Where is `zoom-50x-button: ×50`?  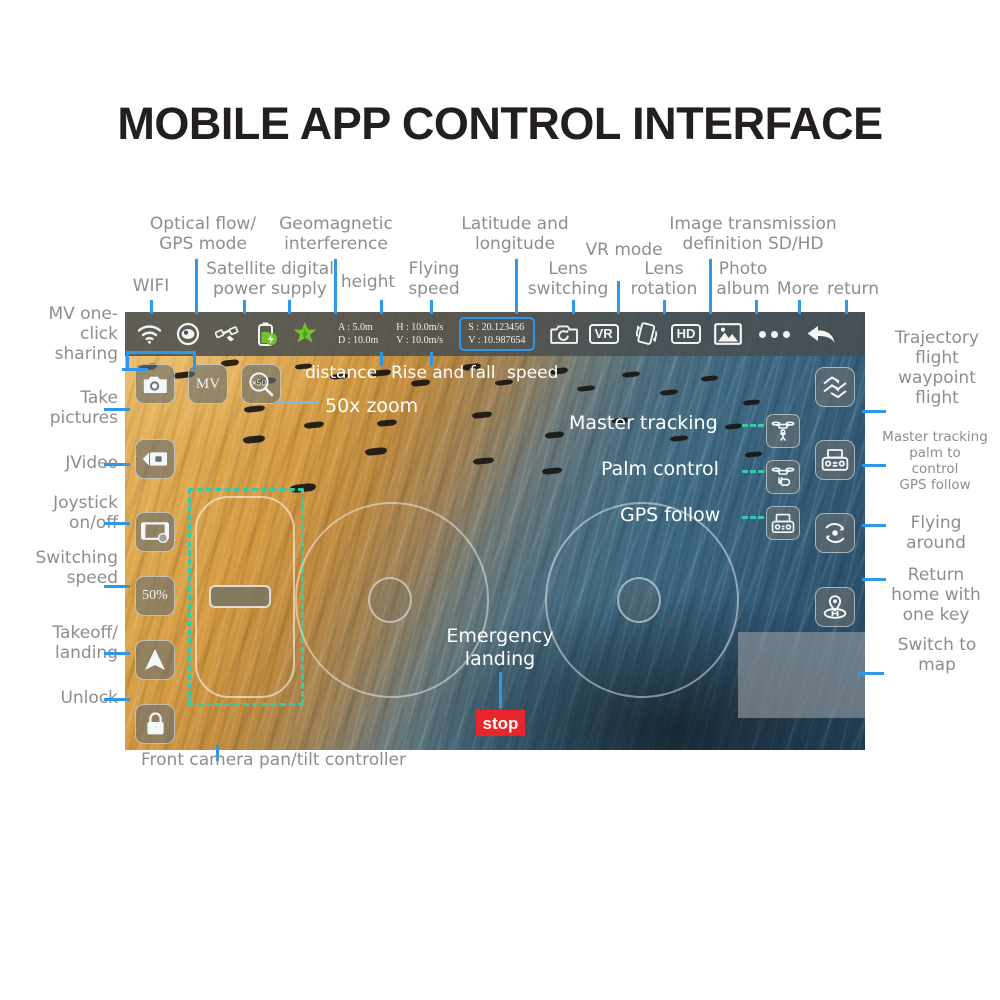 zoom-50x-button: ×50 is located at coordinates (261, 384).